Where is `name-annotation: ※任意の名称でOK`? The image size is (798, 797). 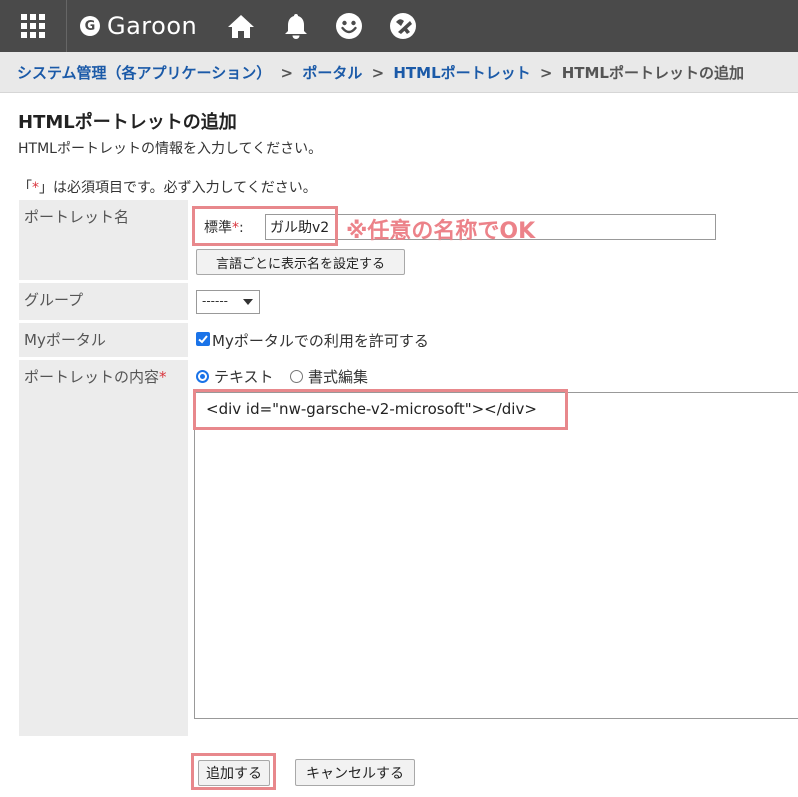 name-annotation: ※任意の名称でOK is located at coordinates (441, 231).